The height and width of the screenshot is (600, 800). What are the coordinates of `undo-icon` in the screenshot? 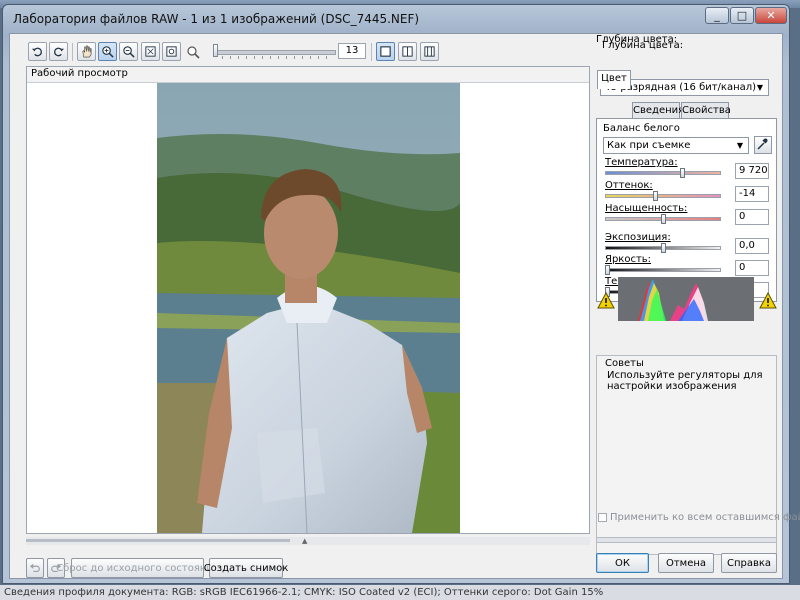 It's located at (34, 568).